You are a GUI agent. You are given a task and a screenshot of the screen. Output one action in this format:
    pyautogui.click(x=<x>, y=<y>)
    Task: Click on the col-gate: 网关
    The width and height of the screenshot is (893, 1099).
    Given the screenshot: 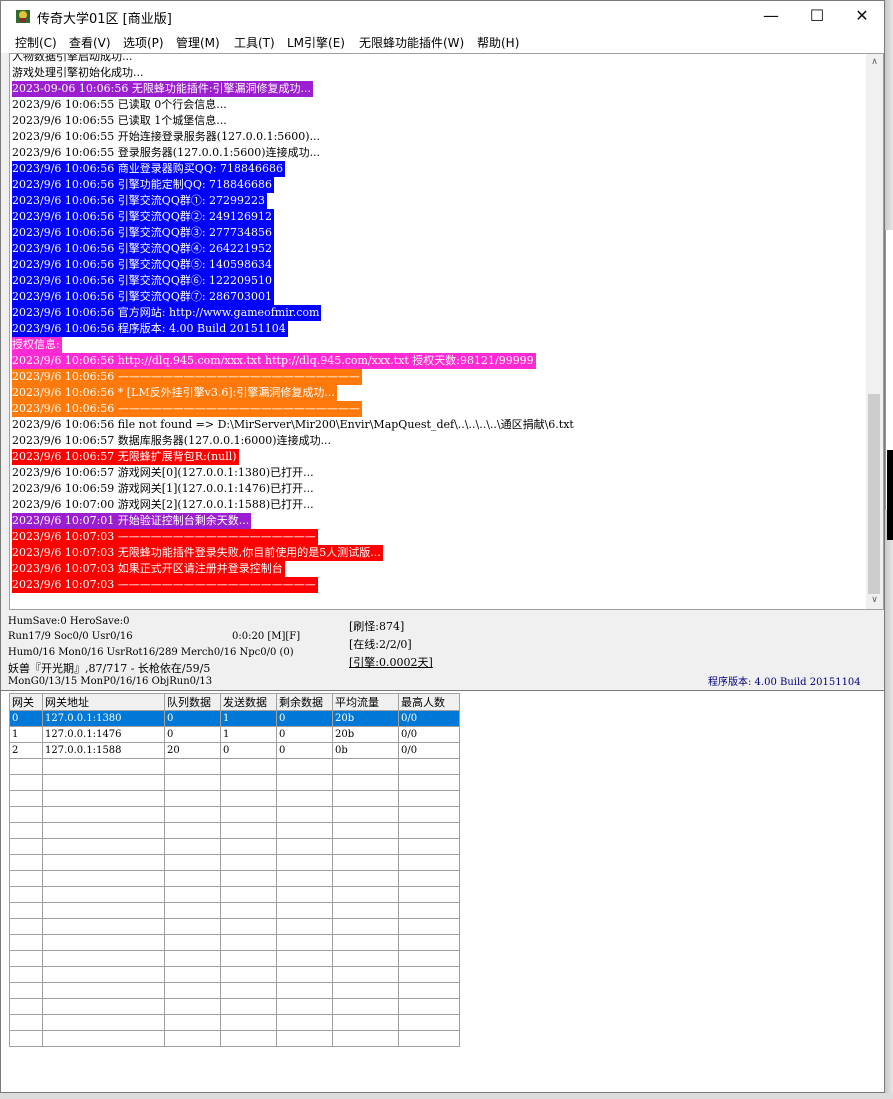 What is the action you would take?
    pyautogui.click(x=26, y=702)
    